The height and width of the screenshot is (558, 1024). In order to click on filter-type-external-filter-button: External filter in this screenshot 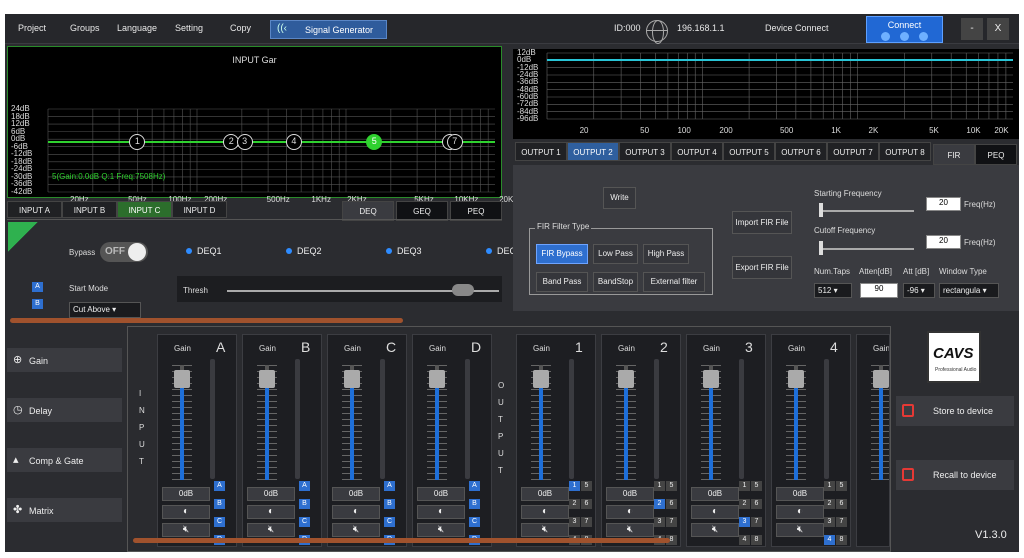, I will do `click(674, 282)`.